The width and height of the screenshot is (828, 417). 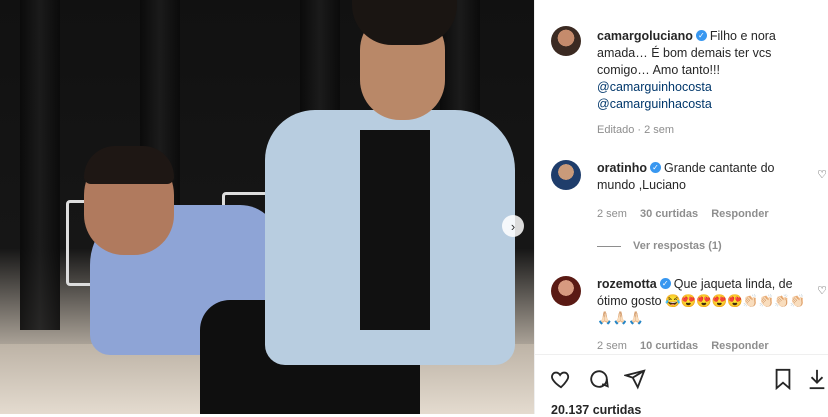 I want to click on caption-meta: Editado · 2 sem, so click(x=636, y=130).